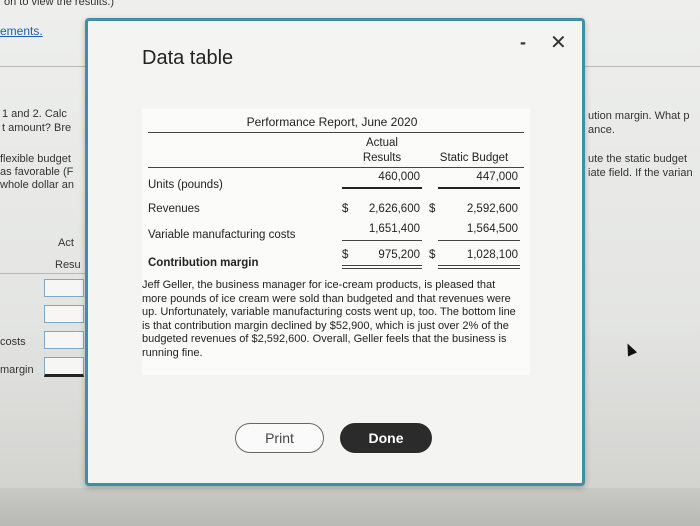 Image resolution: width=700 pixels, height=526 pixels. What do you see at coordinates (37, 172) in the screenshot?
I see `question-text: as favorable (F` at bounding box center [37, 172].